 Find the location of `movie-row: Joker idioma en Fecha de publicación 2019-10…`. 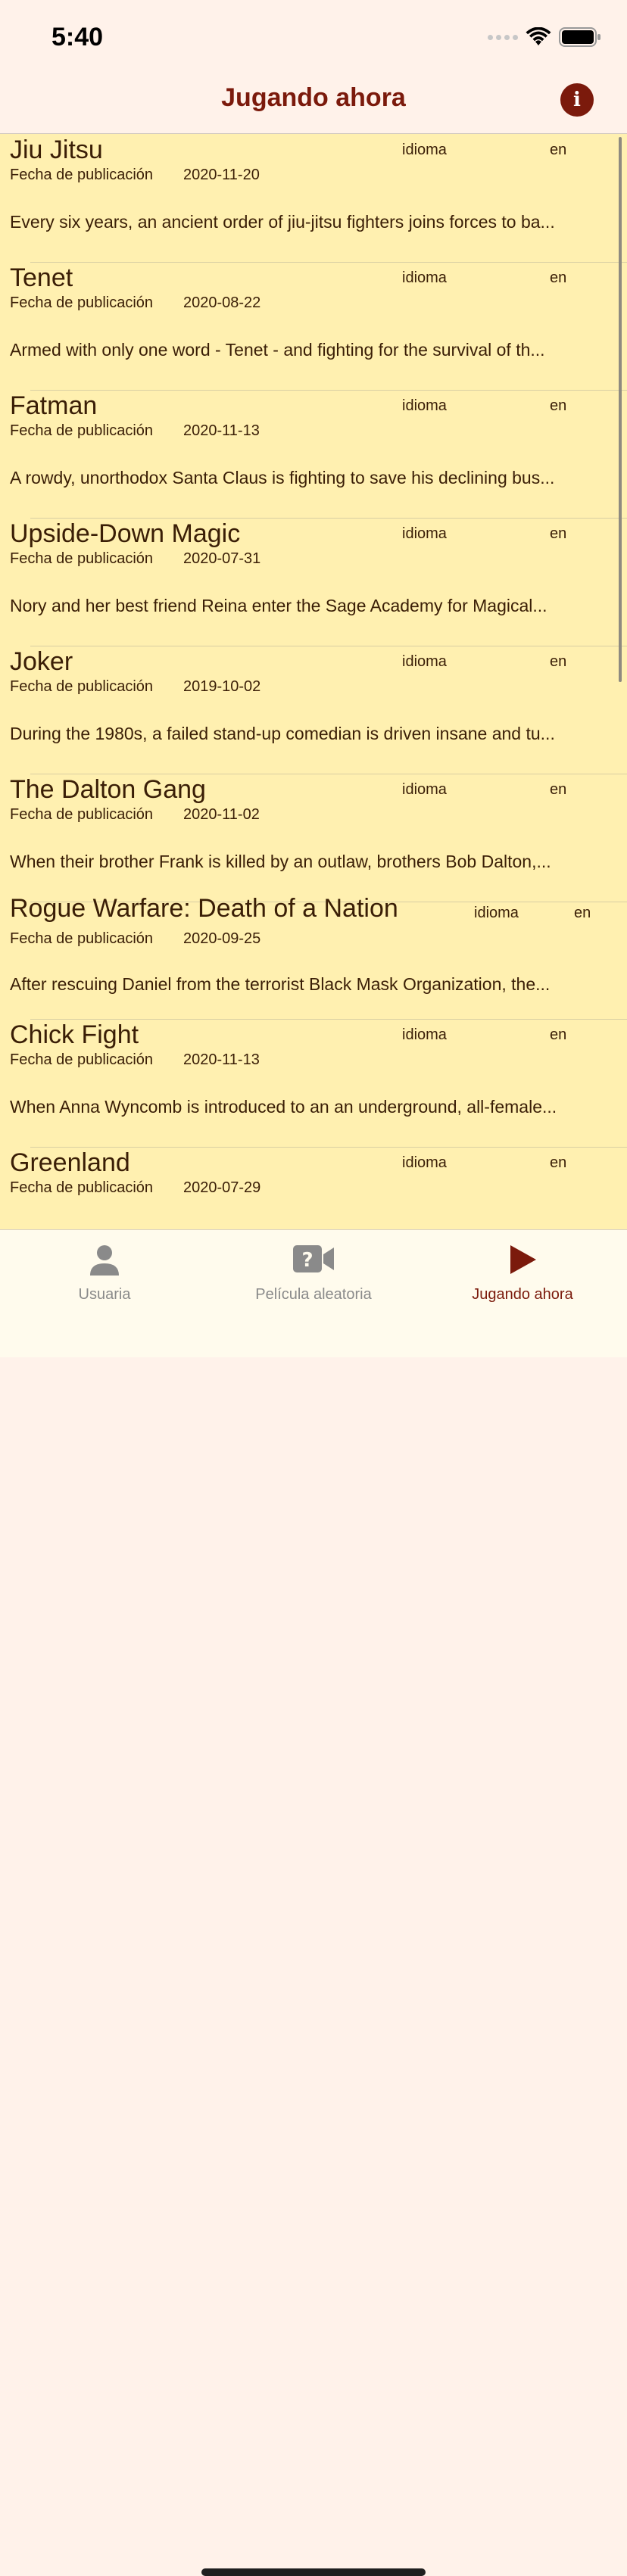

movie-row: Joker idioma en Fecha de publicación 2019-10… is located at coordinates (313, 709).